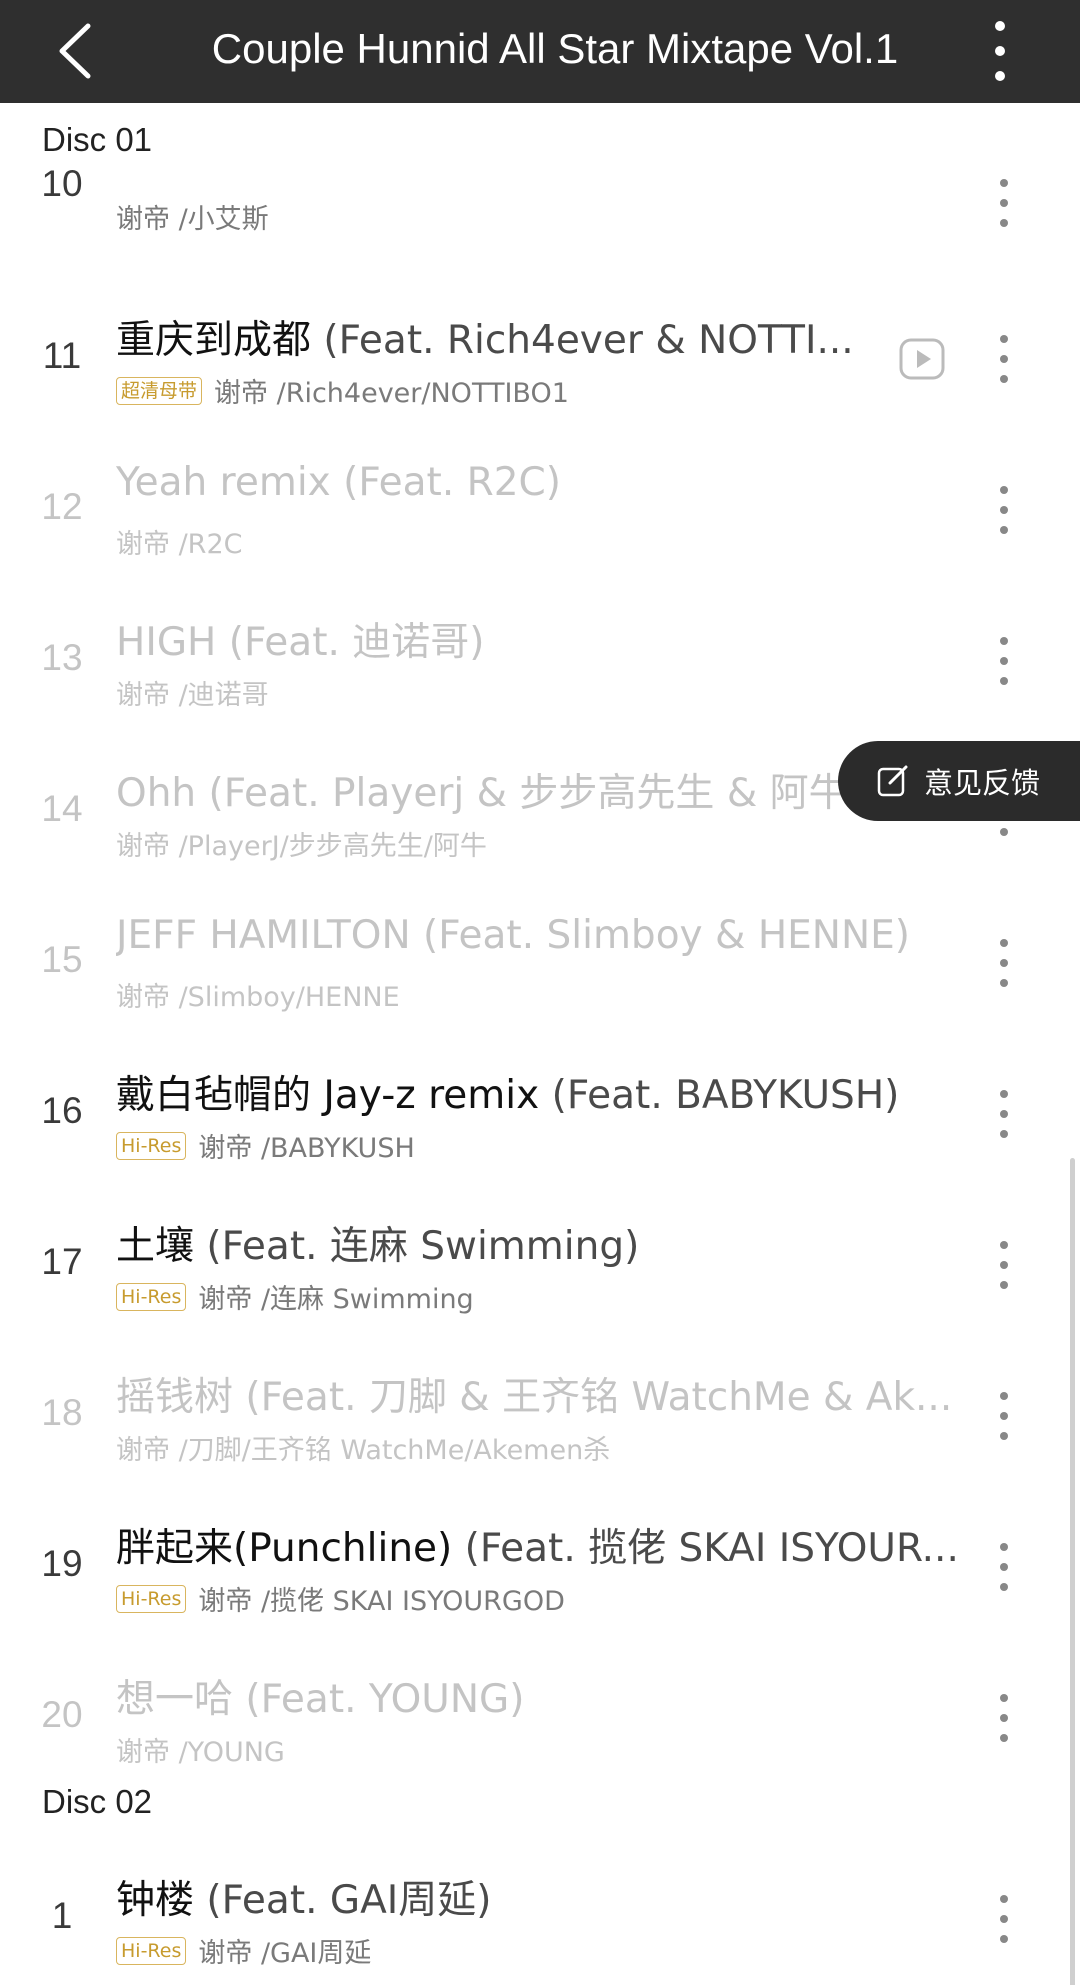 The height and width of the screenshot is (1985, 1080). I want to click on edit-icon, so click(892, 781).